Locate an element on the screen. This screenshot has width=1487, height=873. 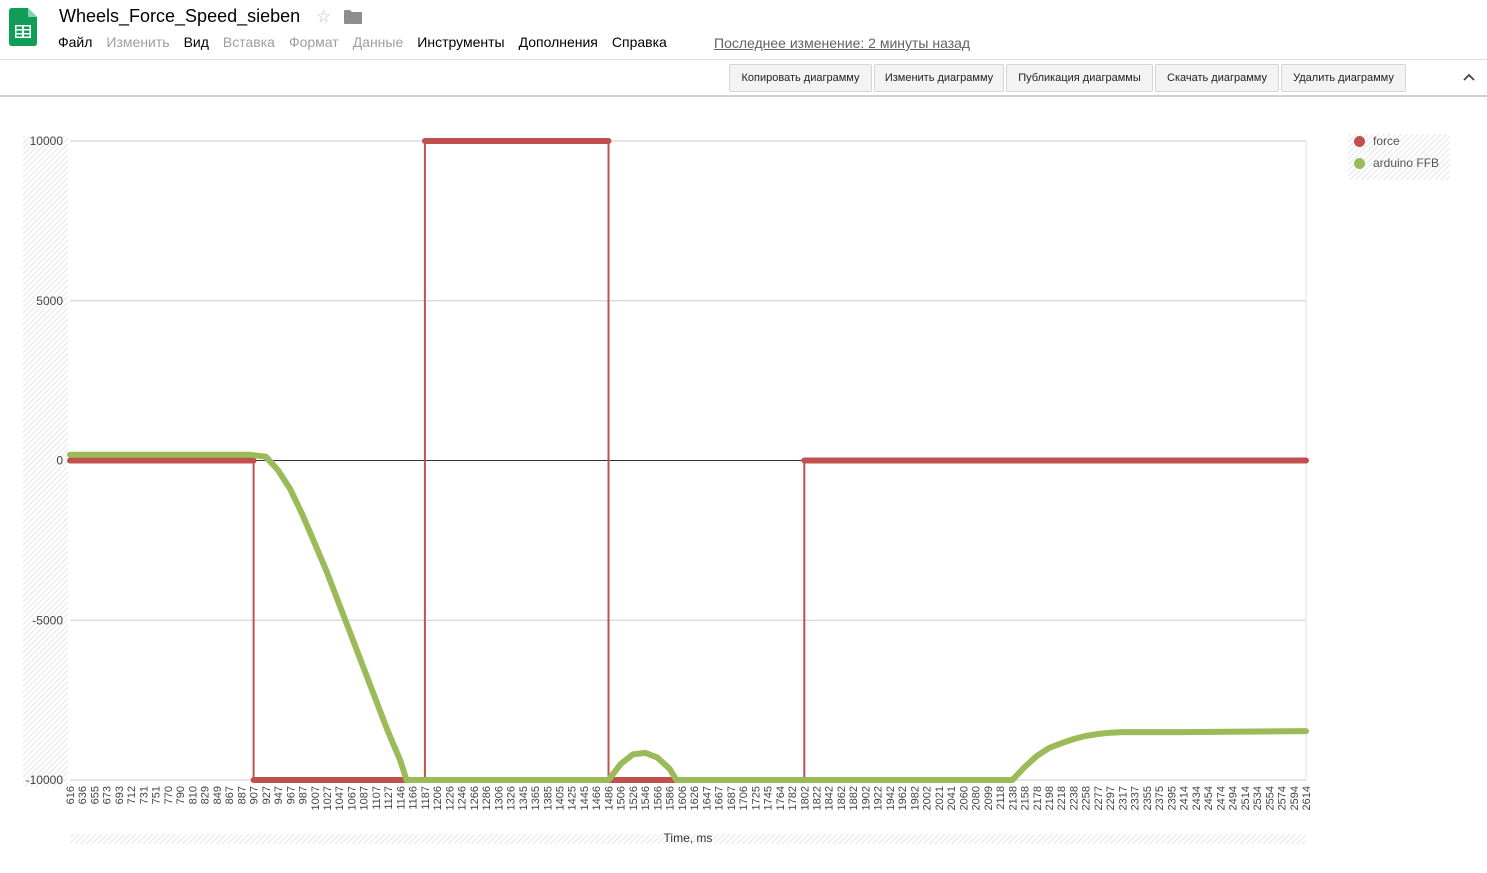
star-icon: ☆ is located at coordinates (323, 17).